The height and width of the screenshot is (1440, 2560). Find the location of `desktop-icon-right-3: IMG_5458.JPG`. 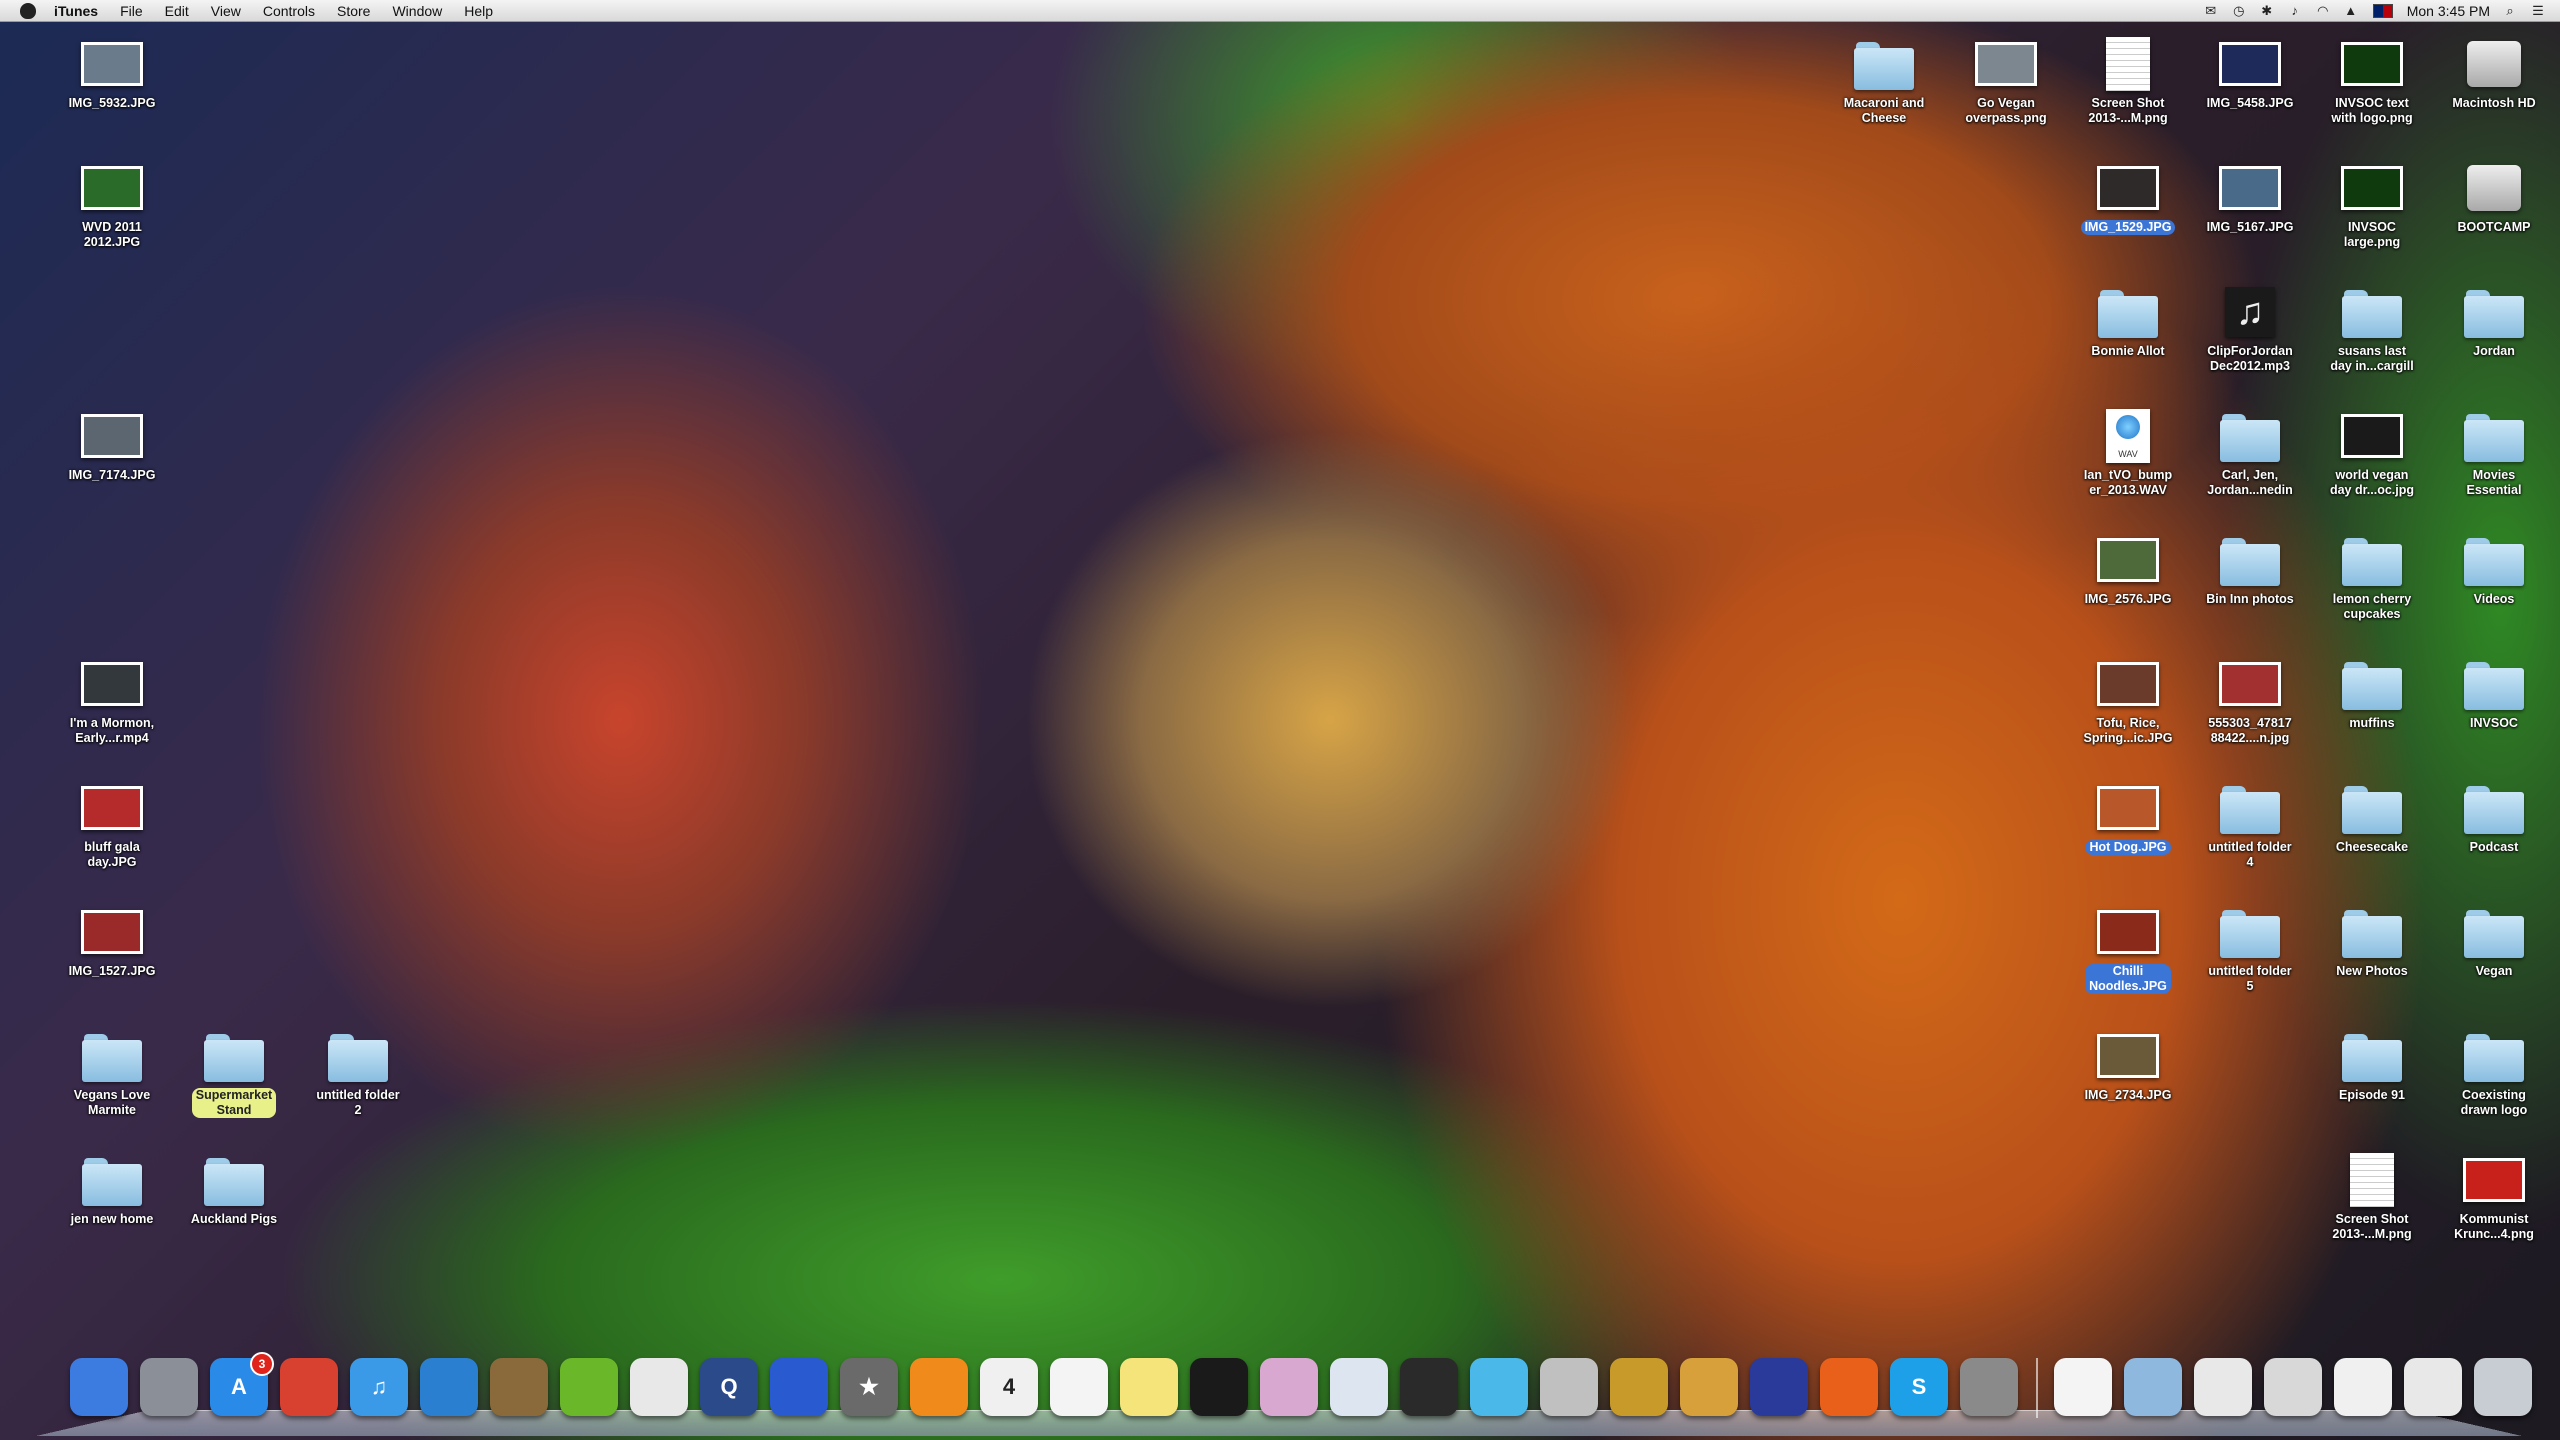

desktop-icon-right-3: IMG_5458.JPG is located at coordinates (2250, 74).